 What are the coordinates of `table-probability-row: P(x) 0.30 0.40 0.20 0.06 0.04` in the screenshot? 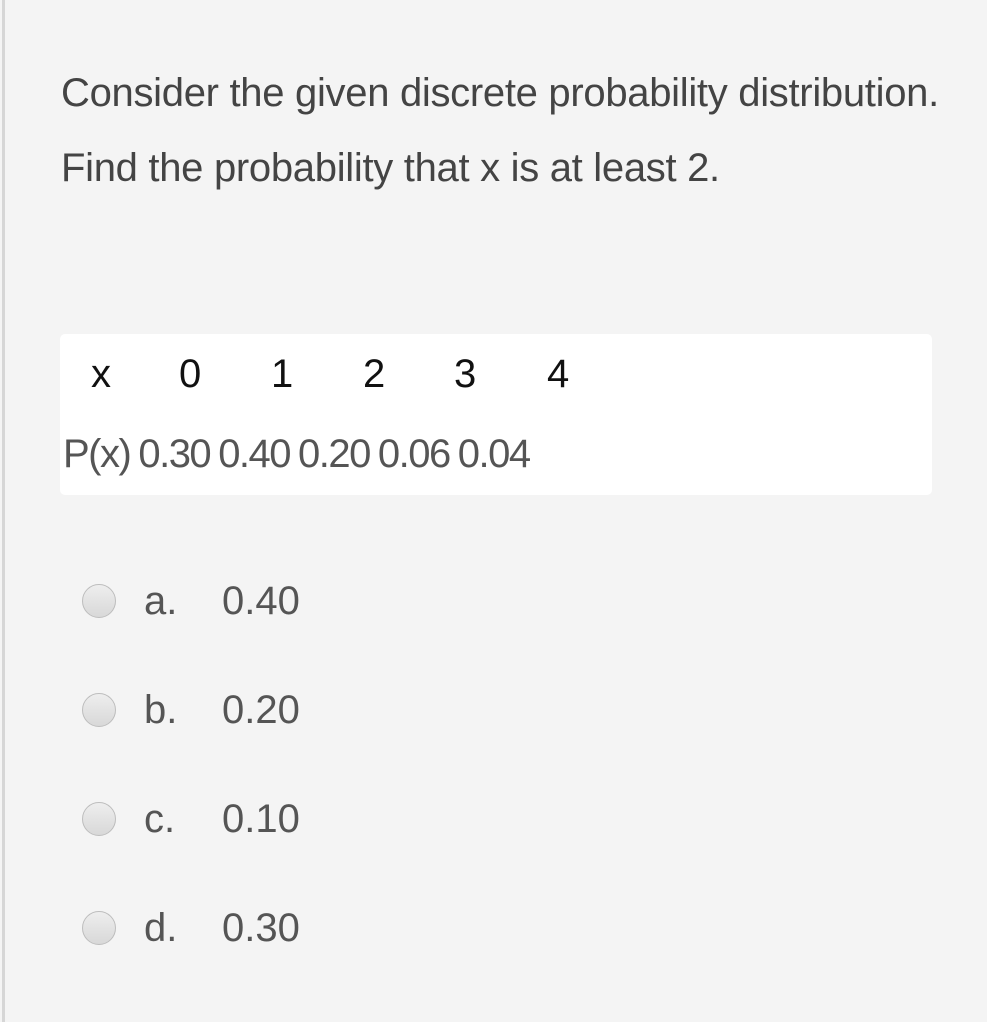 It's located at (300, 454).